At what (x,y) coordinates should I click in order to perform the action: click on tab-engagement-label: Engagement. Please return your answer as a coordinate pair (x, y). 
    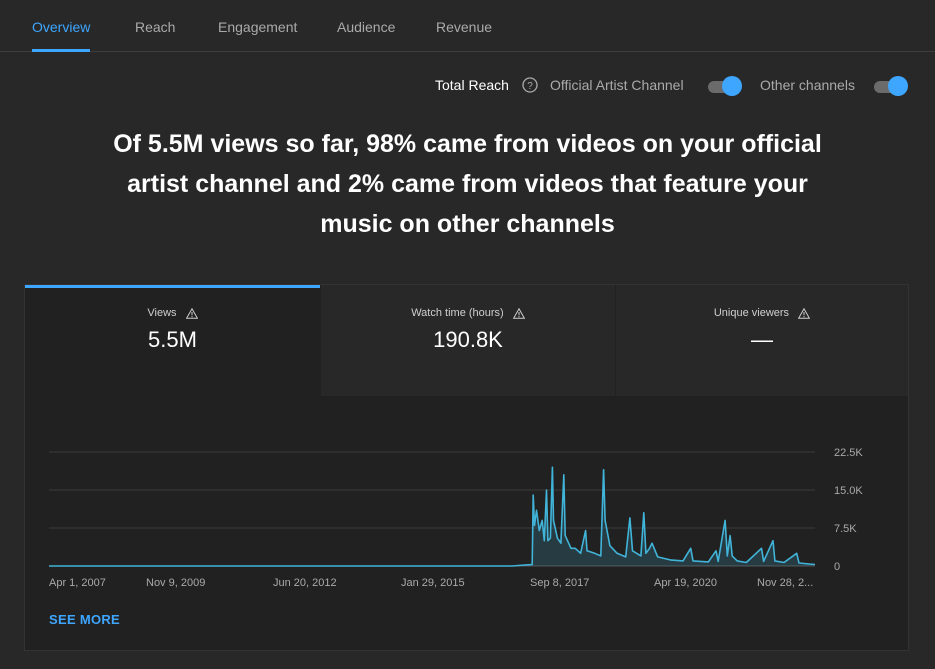
    Looking at the image, I should click on (258, 27).